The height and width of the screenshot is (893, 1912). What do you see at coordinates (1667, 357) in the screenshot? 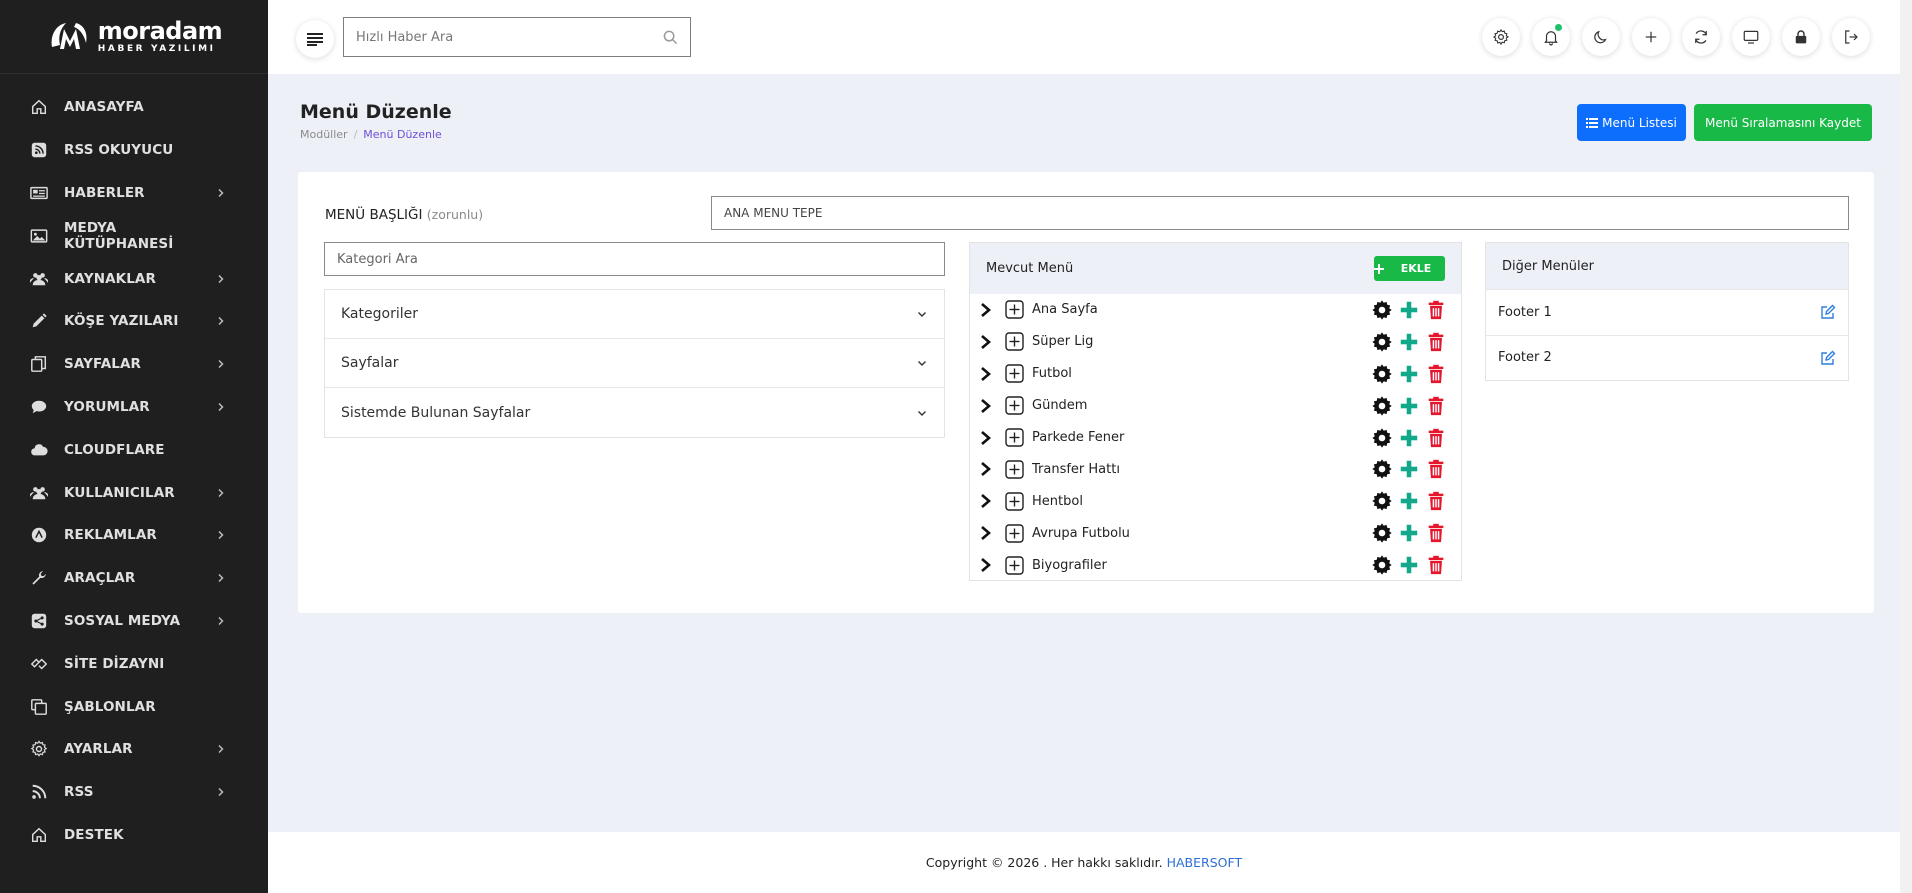
I see `other-menu-row: Footer 2` at bounding box center [1667, 357].